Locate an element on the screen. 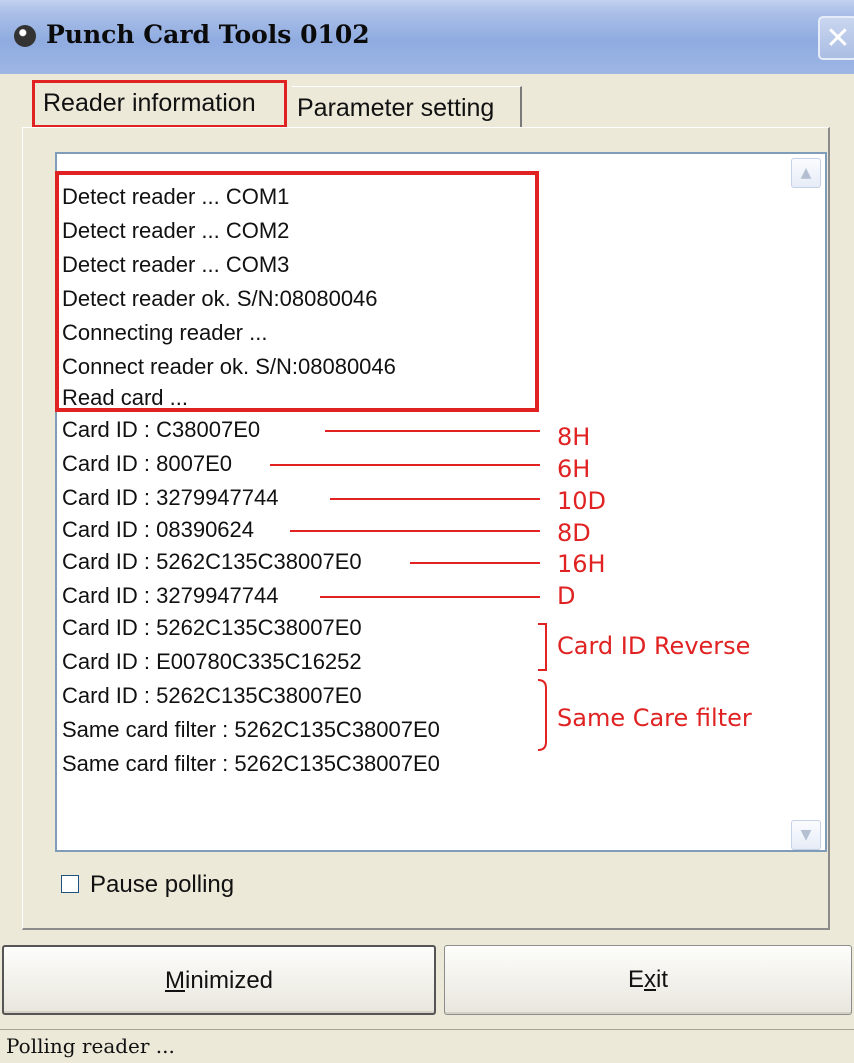 Image resolution: width=854 pixels, height=1063 pixels. title-bar: Punch Card Tools 0102 ✕ is located at coordinates (427, 37).